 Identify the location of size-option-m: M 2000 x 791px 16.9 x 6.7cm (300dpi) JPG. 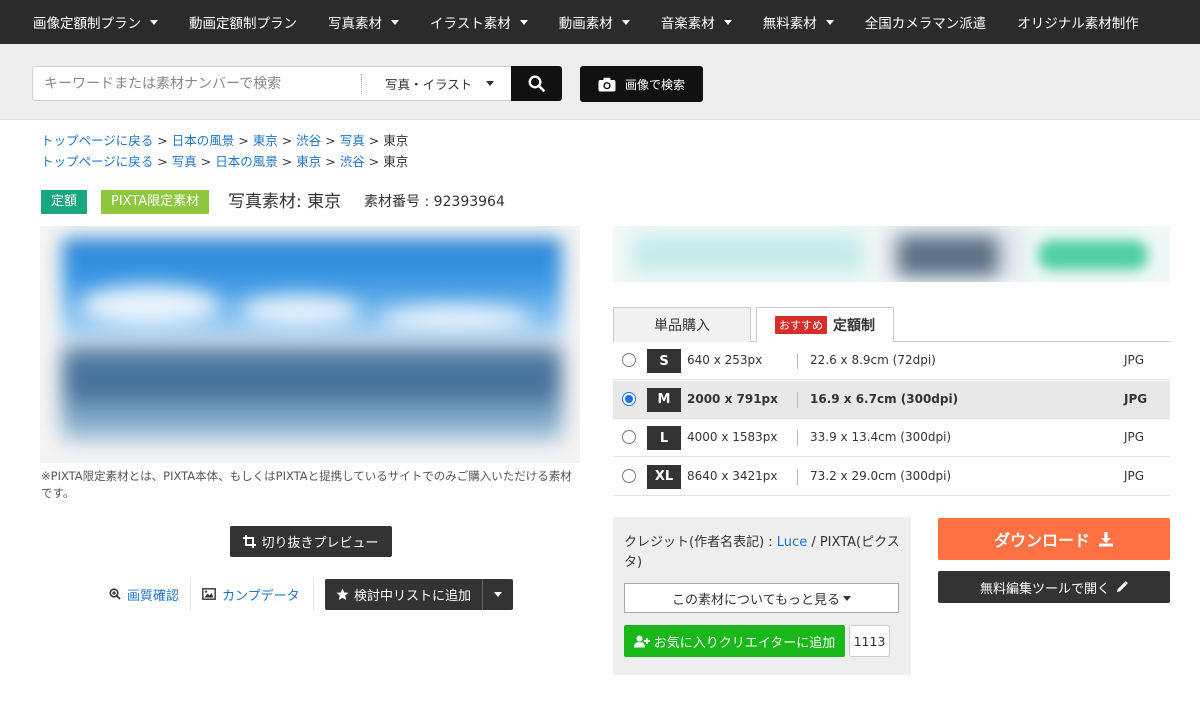
(891, 399).